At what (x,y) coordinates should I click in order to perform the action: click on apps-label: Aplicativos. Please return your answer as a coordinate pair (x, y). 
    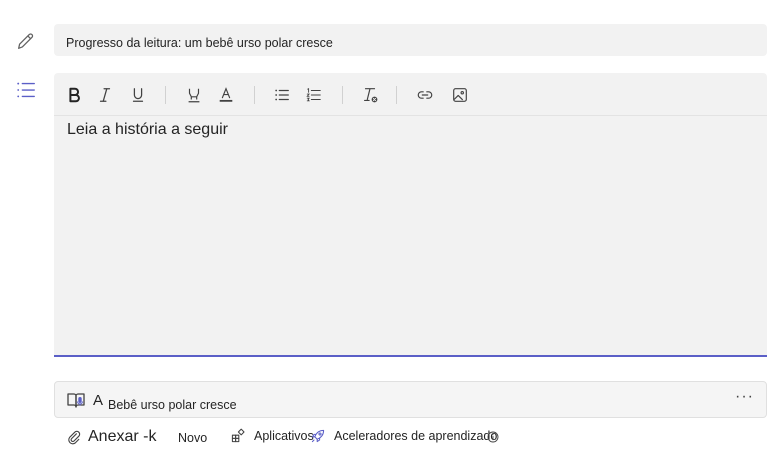
    Looking at the image, I should click on (284, 436).